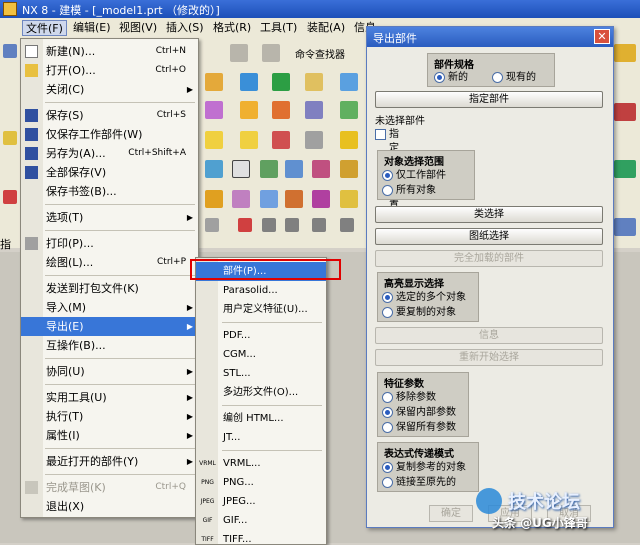 This screenshot has height=545, width=640. What do you see at coordinates (491, 70) in the screenshot?
I see `part-spec-group: 部件规格 新的 现有的` at bounding box center [491, 70].